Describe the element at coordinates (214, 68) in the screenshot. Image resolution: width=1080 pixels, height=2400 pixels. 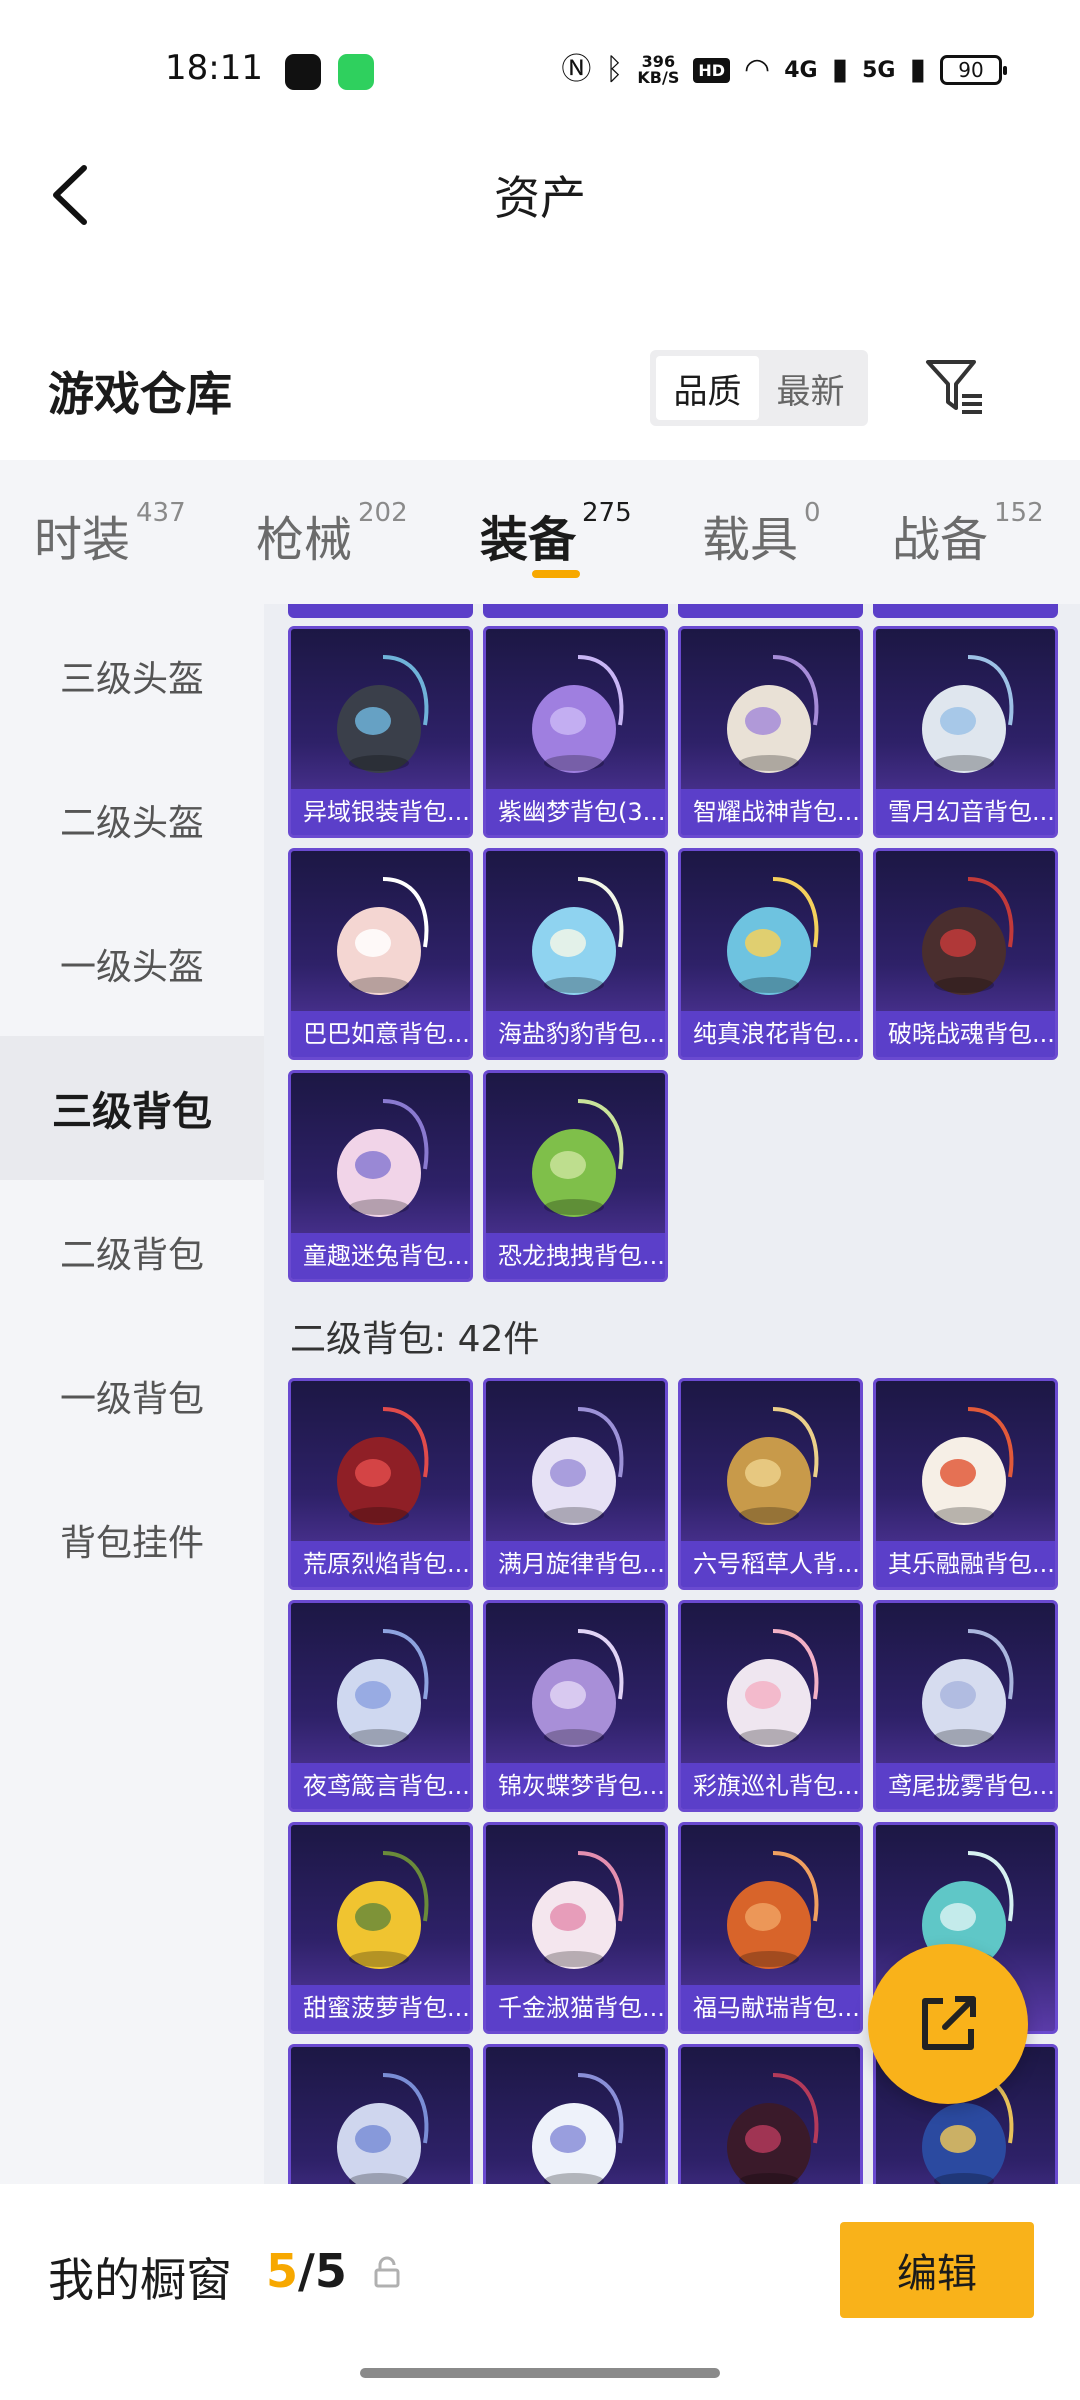
I see `status-time: 18:11` at that location.